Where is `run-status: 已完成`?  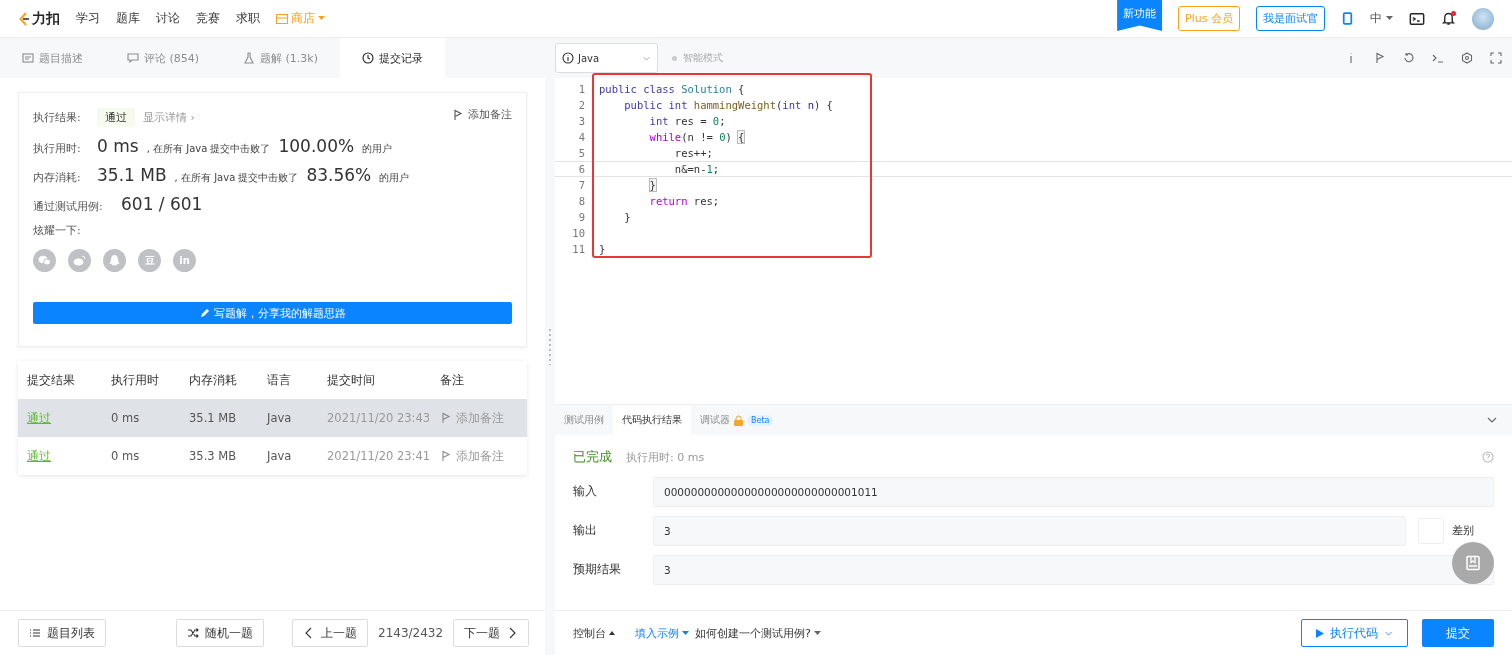
run-status: 已完成 is located at coordinates (592, 457).